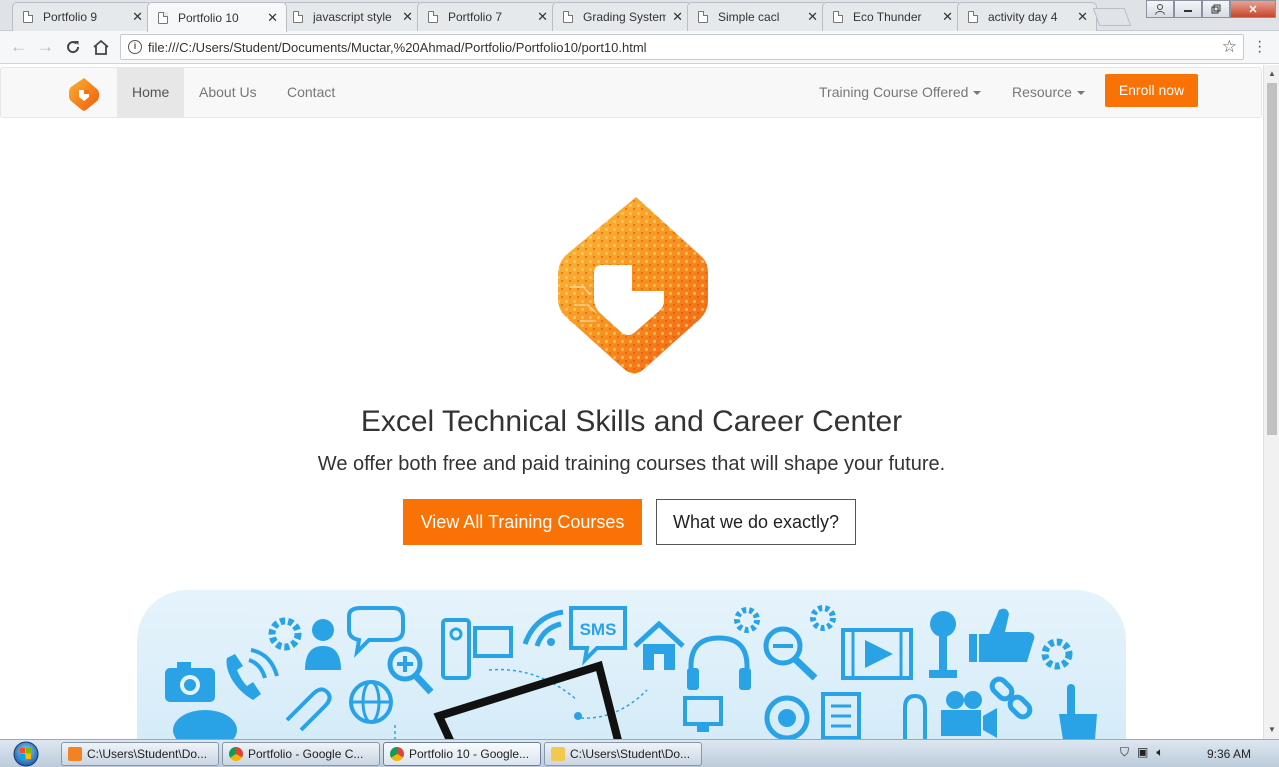 The image size is (1279, 767). What do you see at coordinates (84, 94) in the screenshot?
I see `brand-logo` at bounding box center [84, 94].